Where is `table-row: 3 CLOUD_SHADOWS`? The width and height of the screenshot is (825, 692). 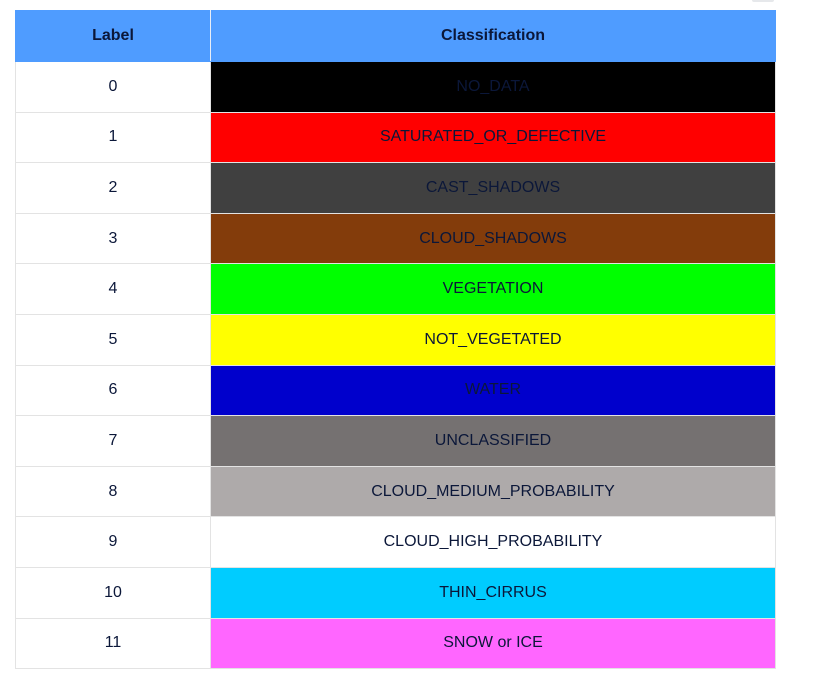
table-row: 3 CLOUD_SHADOWS is located at coordinates (395, 238).